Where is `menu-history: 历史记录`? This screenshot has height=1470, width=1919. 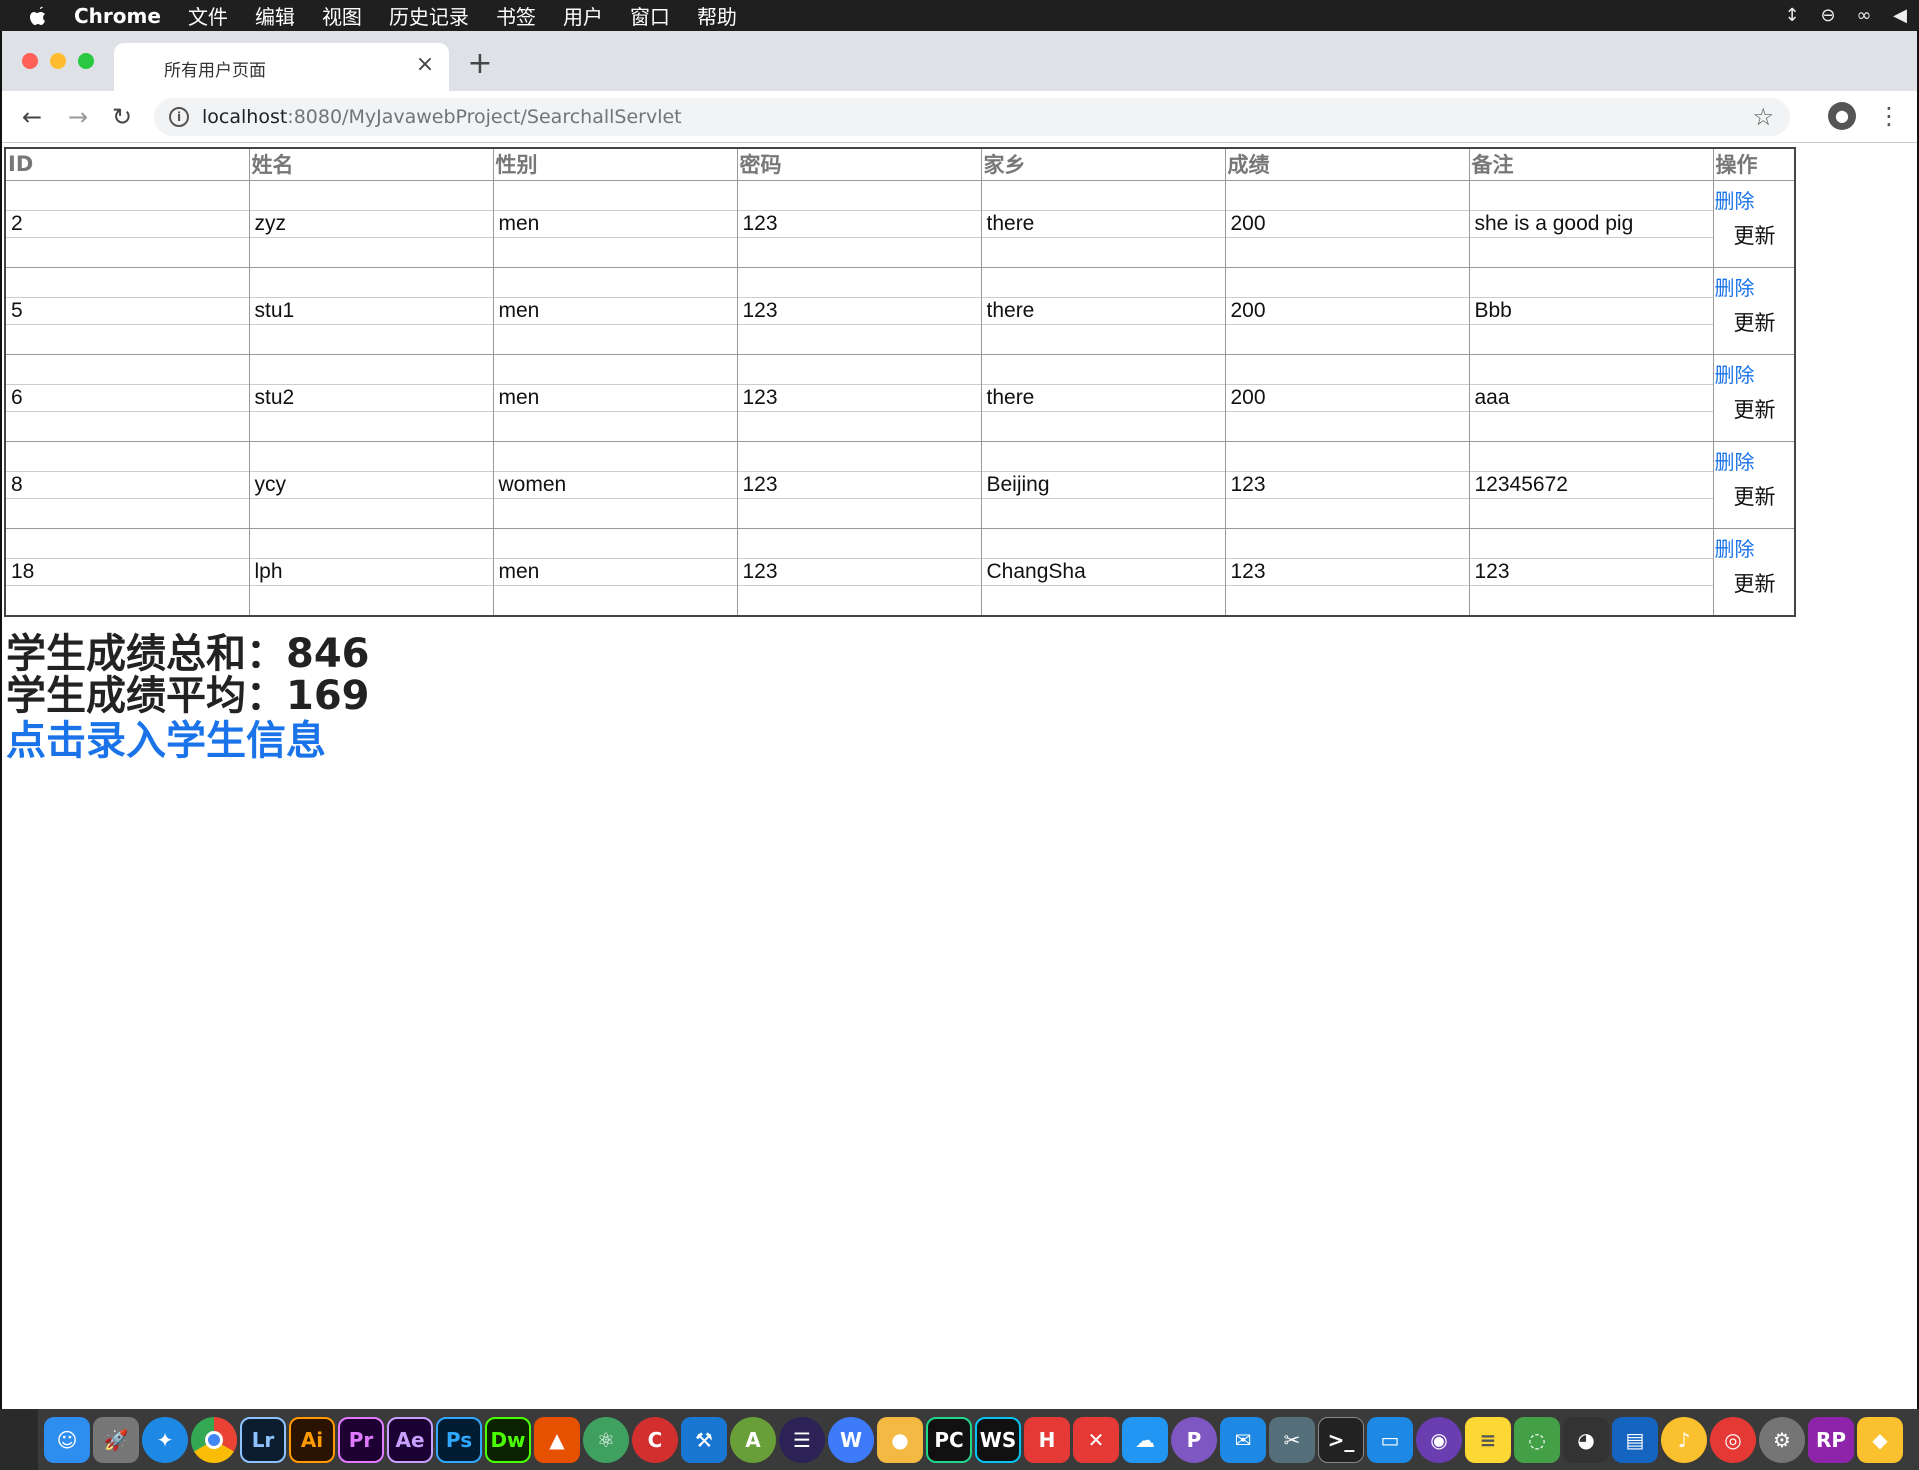
menu-history: 历史记录 is located at coordinates (429, 15).